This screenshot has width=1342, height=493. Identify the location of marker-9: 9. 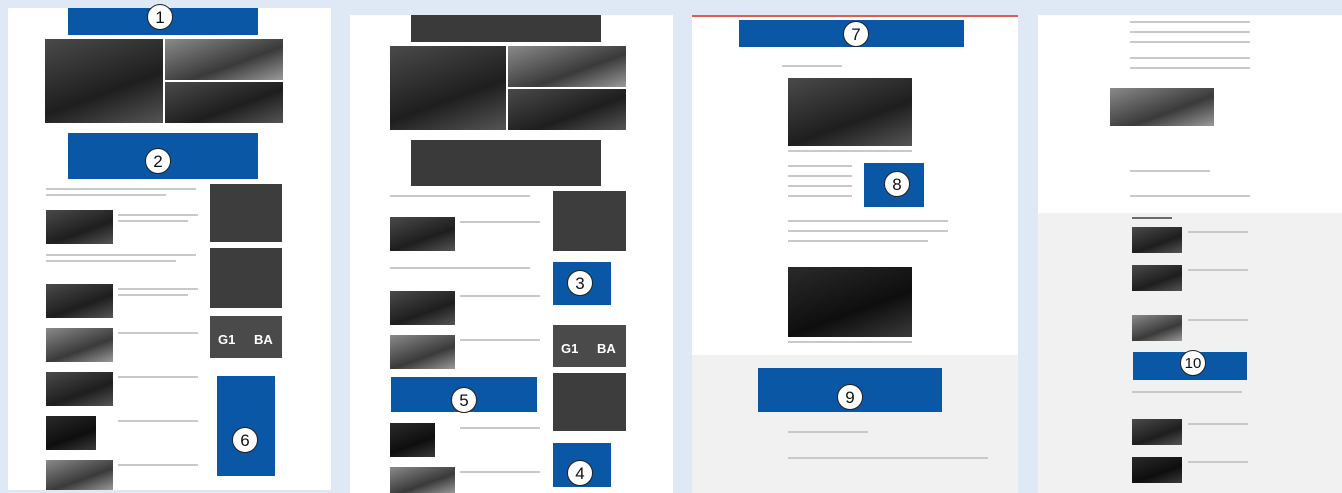
(850, 397).